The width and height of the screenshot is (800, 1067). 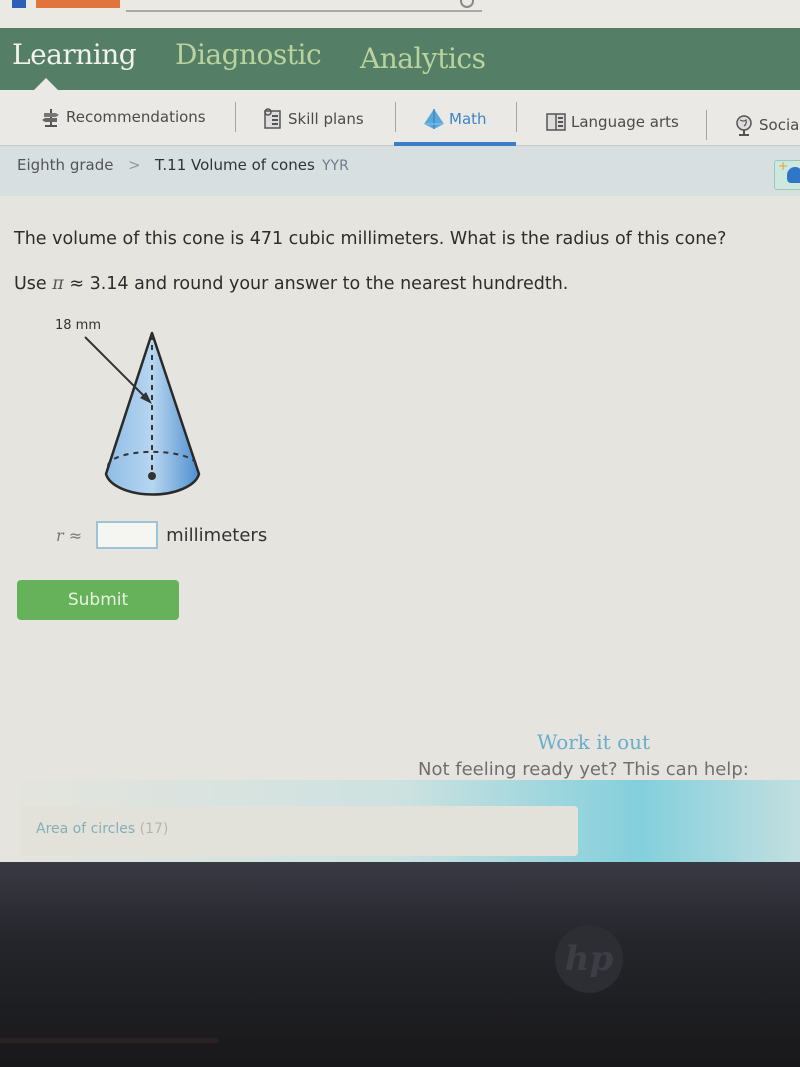 I want to click on subnav-item-skill-plans: Skill plans, so click(x=313, y=119).